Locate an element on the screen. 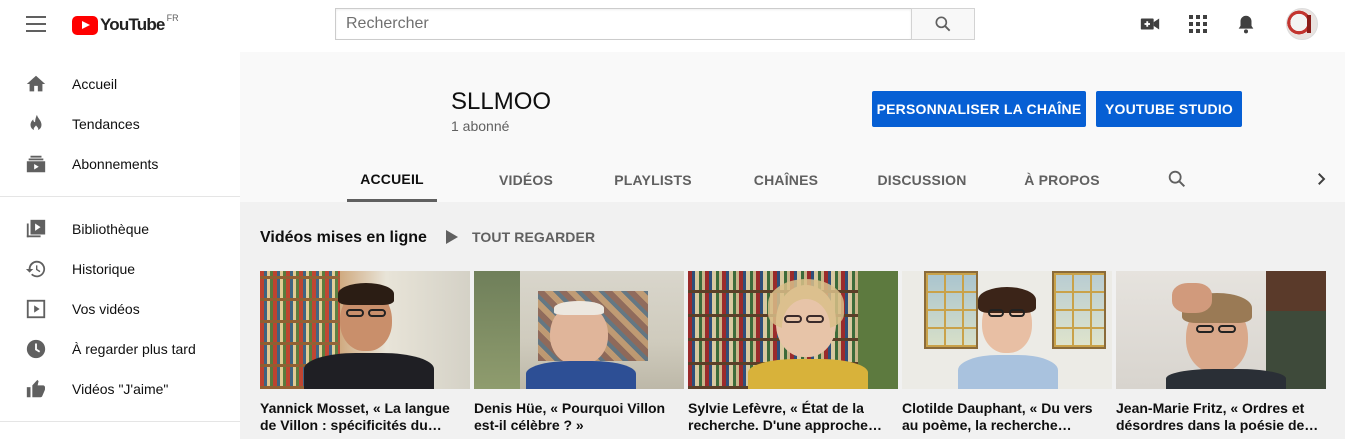 Image resolution: width=1345 pixels, height=439 pixels. sidebar-item-watch-later: À regarder plus tard is located at coordinates (120, 349).